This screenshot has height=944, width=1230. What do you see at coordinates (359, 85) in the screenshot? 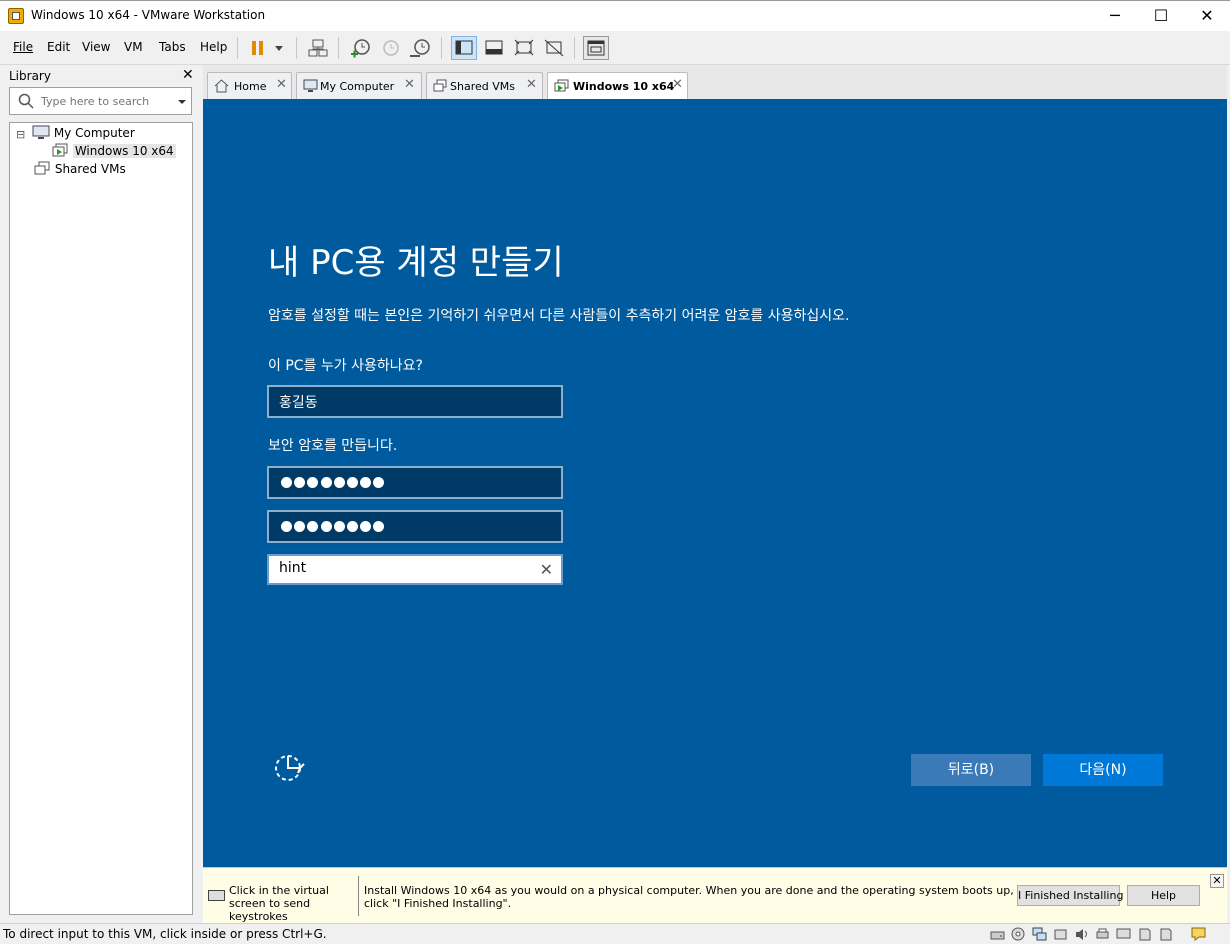
I see `tab-my-computer: My Computer ✕` at bounding box center [359, 85].